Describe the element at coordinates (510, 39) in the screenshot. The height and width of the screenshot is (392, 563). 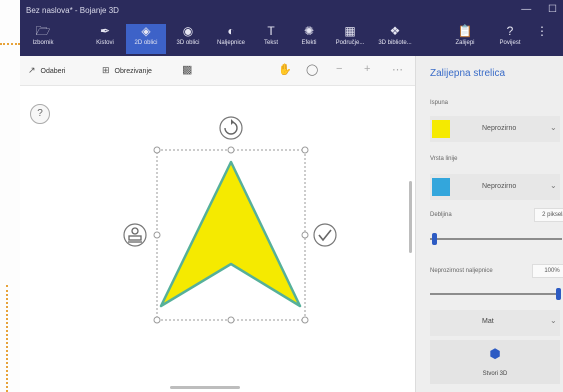
I see `ribbon-history-button: ? Povijest` at that location.